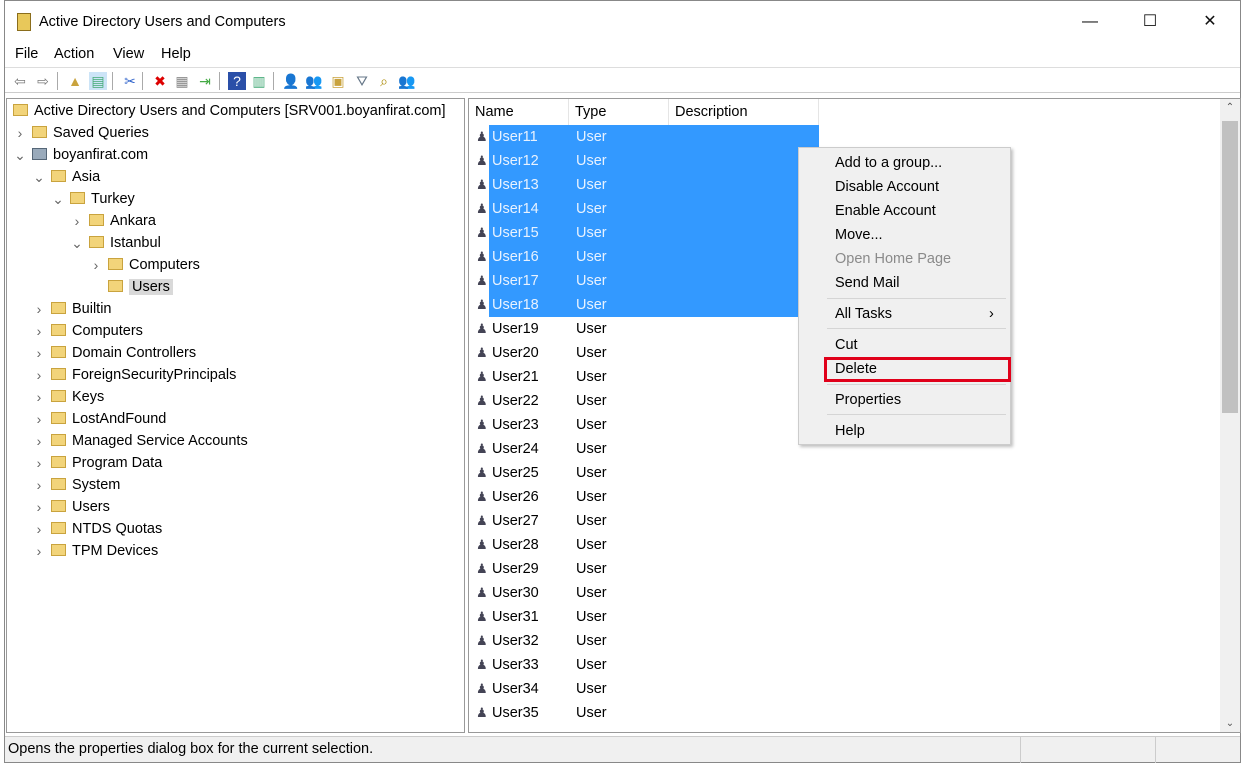 The width and height of the screenshot is (1245, 764). I want to click on vertical-scrollbar: ⌃ ⌄, so click(1230, 415).